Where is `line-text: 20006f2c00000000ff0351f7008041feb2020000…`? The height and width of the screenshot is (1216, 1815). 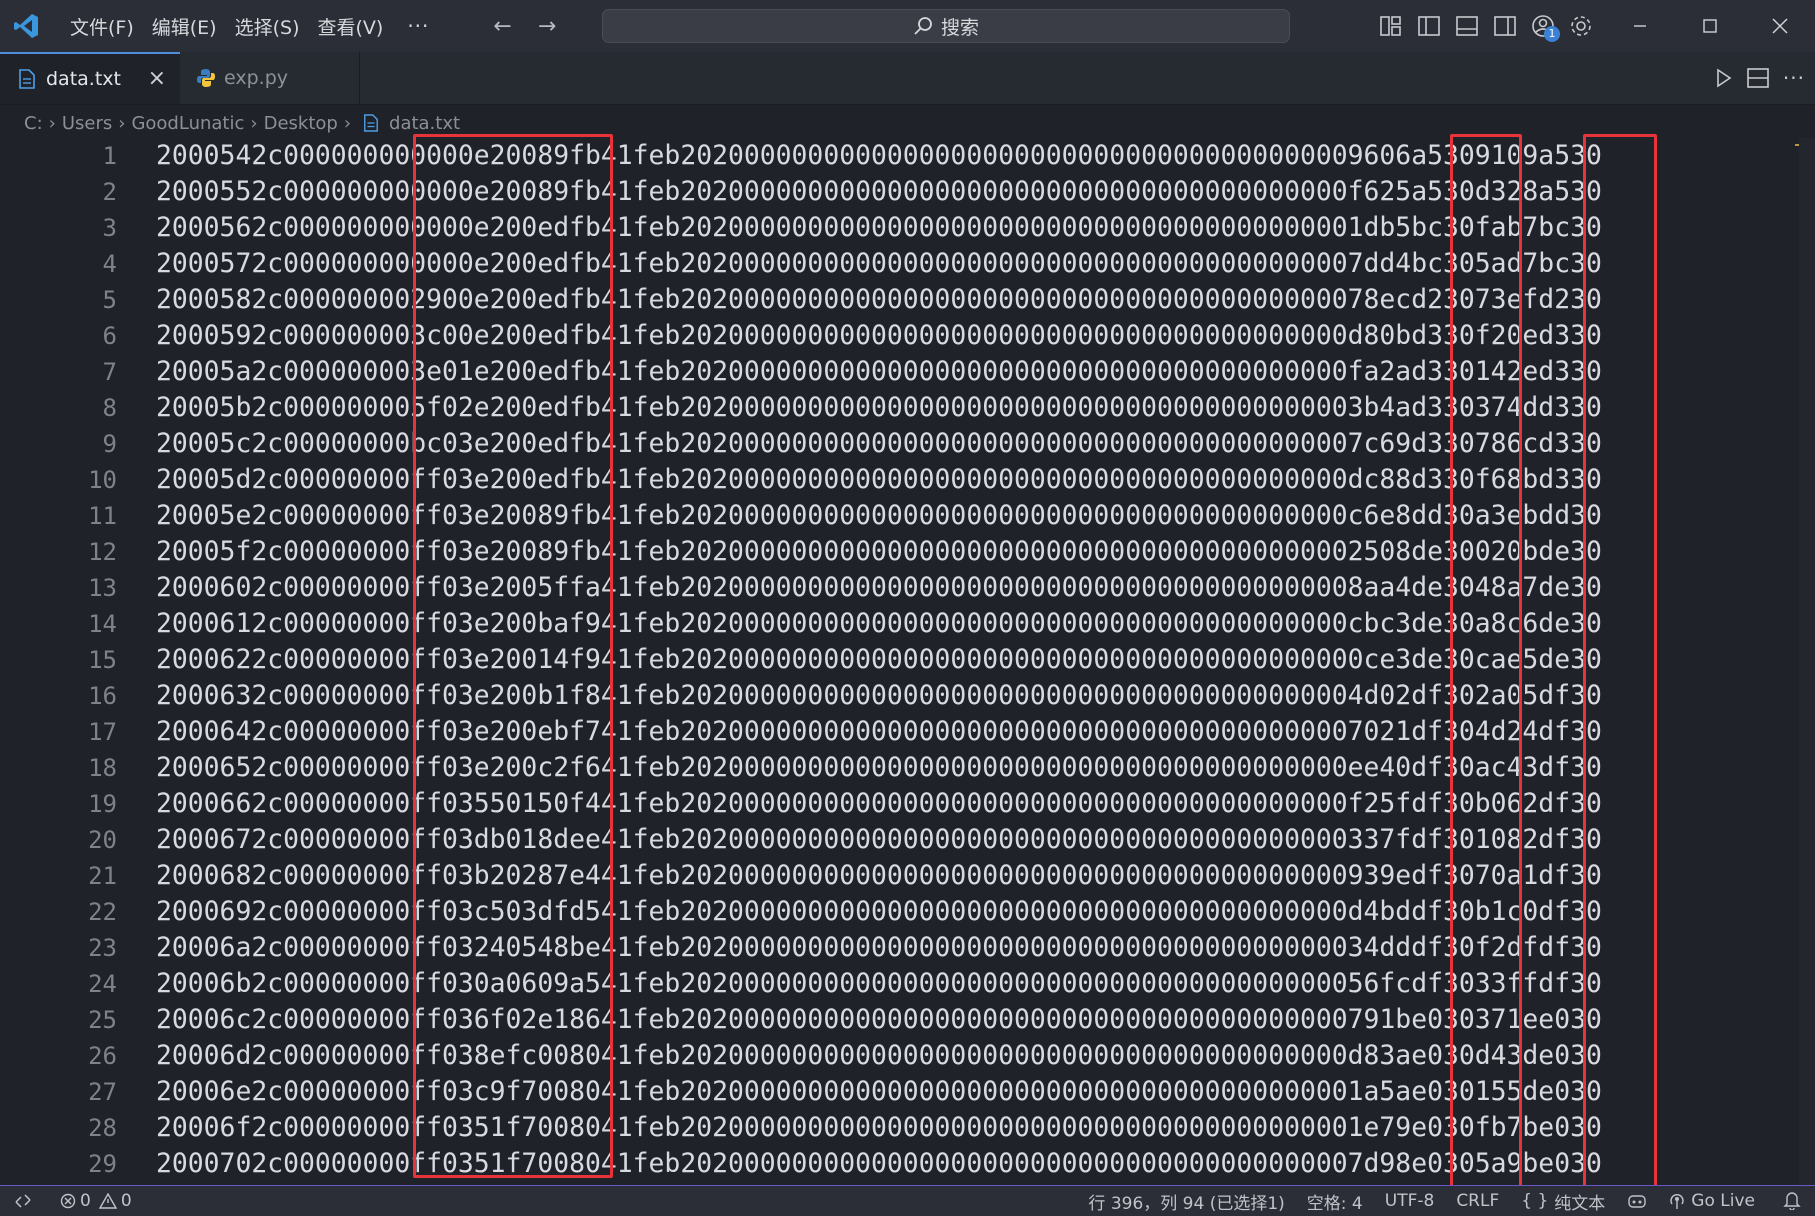
line-text: 20006f2c00000000ff0351f7008041feb2020000… is located at coordinates (879, 1128).